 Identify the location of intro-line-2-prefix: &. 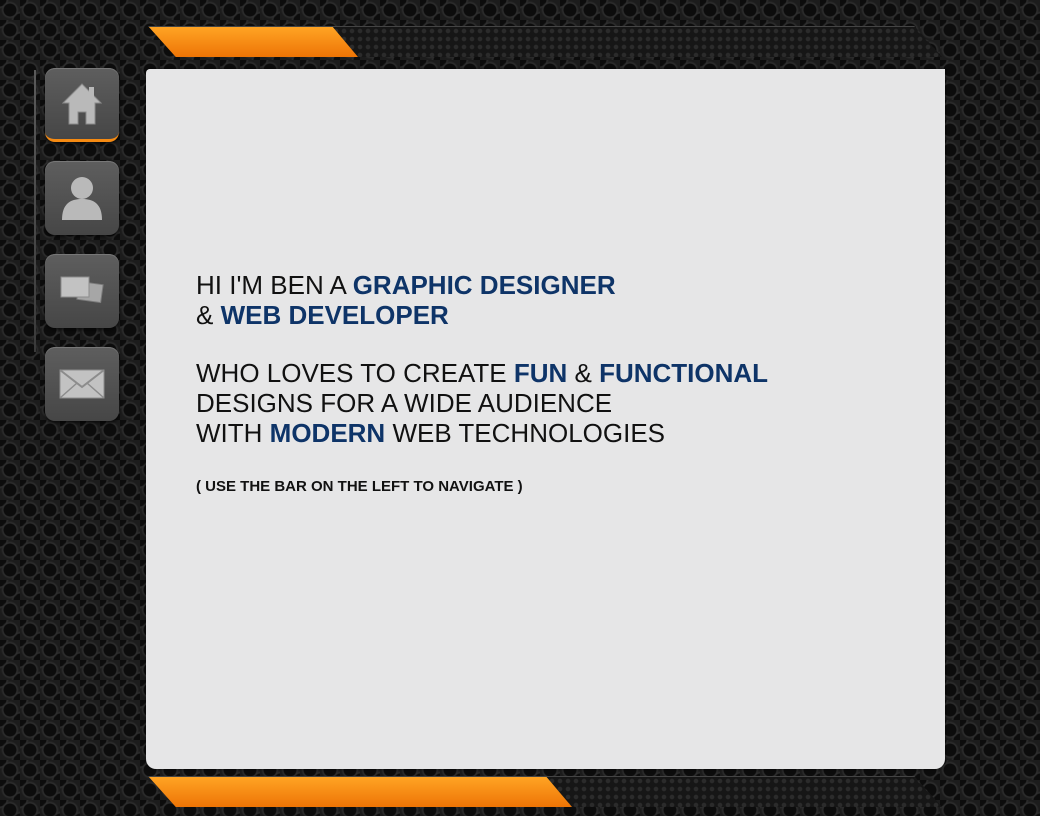
(208, 315).